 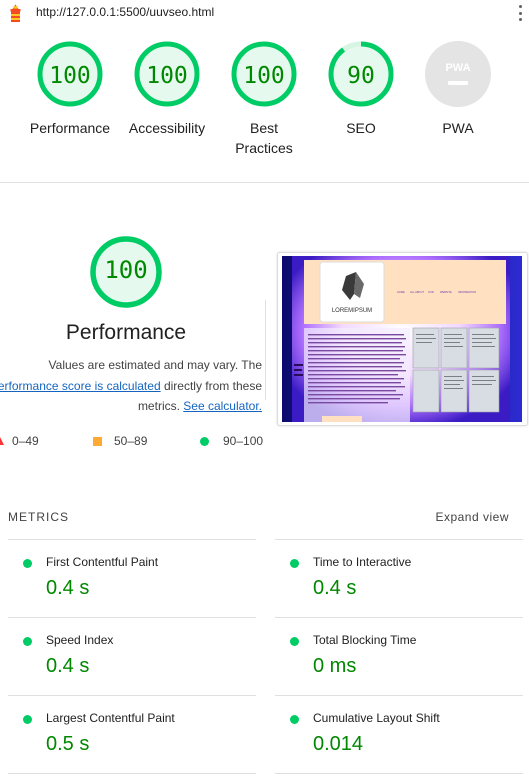 I want to click on metric-title: First Contentful Paint, so click(x=102, y=562).